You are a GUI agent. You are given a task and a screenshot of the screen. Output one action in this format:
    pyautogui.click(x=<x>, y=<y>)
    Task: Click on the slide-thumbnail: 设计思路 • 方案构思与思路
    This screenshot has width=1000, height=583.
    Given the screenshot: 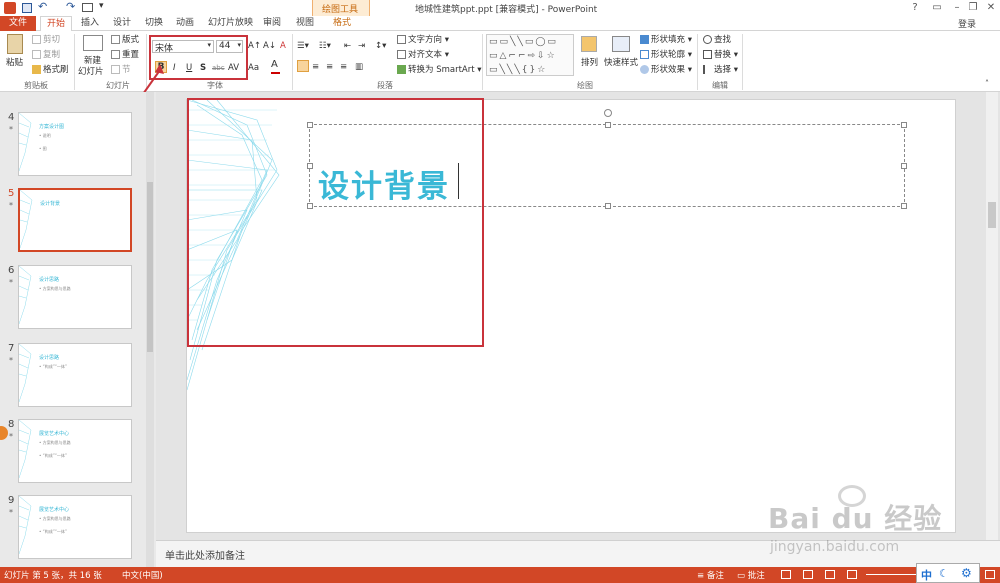 What is the action you would take?
    pyautogui.click(x=75, y=297)
    